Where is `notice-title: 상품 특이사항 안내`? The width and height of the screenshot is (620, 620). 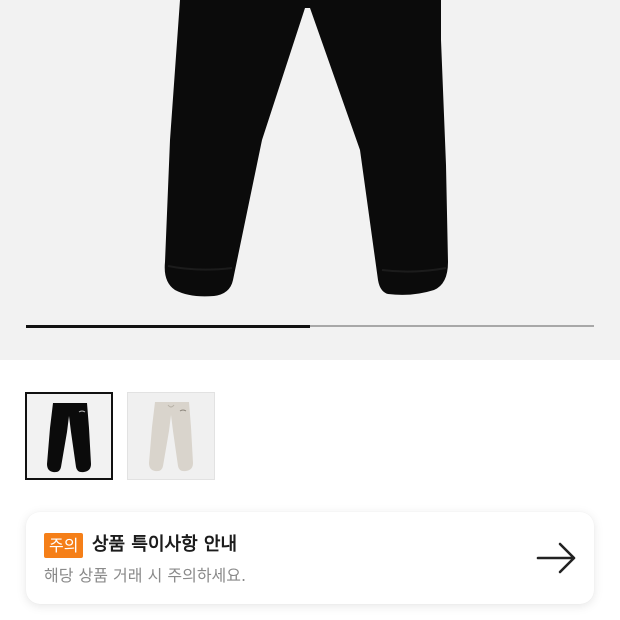
notice-title: 상품 특이사항 안내 is located at coordinates (165, 544).